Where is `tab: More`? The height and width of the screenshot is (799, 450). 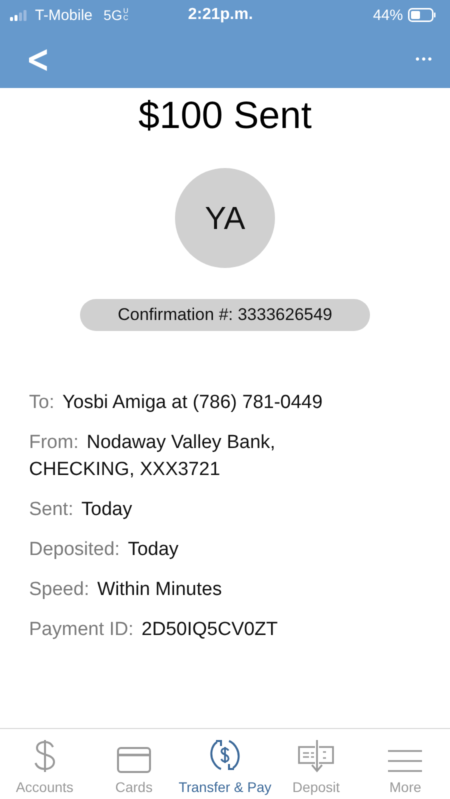
tab: More is located at coordinates (405, 763).